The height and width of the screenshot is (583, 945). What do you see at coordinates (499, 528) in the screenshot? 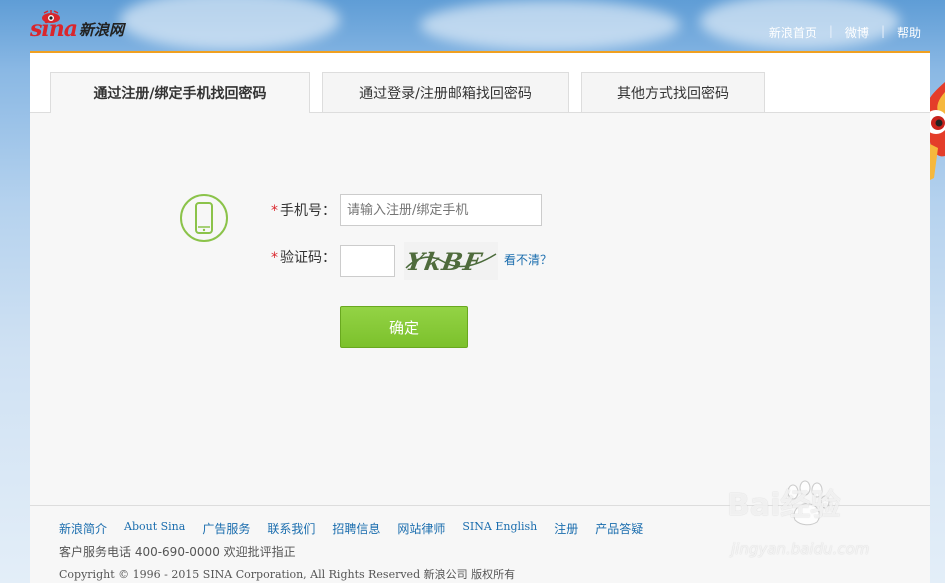
I see `footer-link-english: SINA English` at bounding box center [499, 528].